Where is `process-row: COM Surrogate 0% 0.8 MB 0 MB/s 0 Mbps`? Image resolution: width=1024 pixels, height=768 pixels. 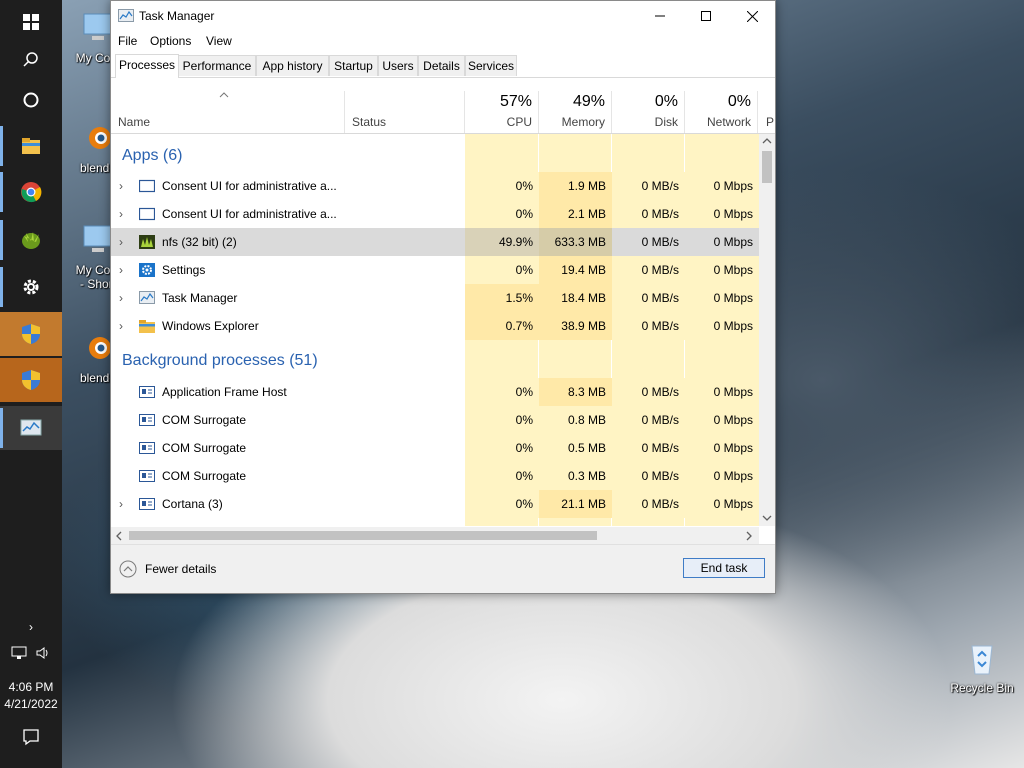 process-row: COM Surrogate 0% 0.8 MB 0 MB/s 0 Mbps is located at coordinates (435, 420).